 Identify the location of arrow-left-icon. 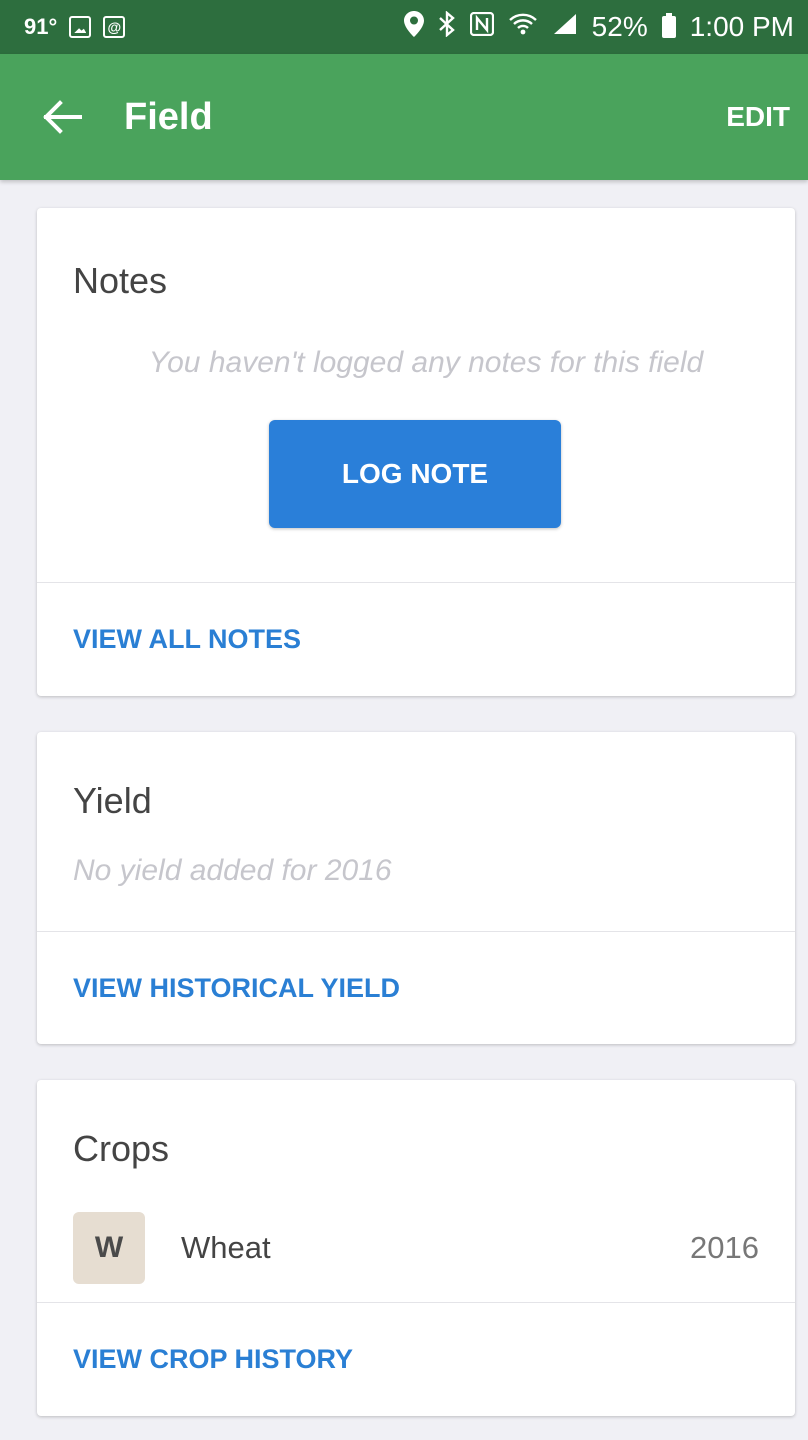
(62, 117).